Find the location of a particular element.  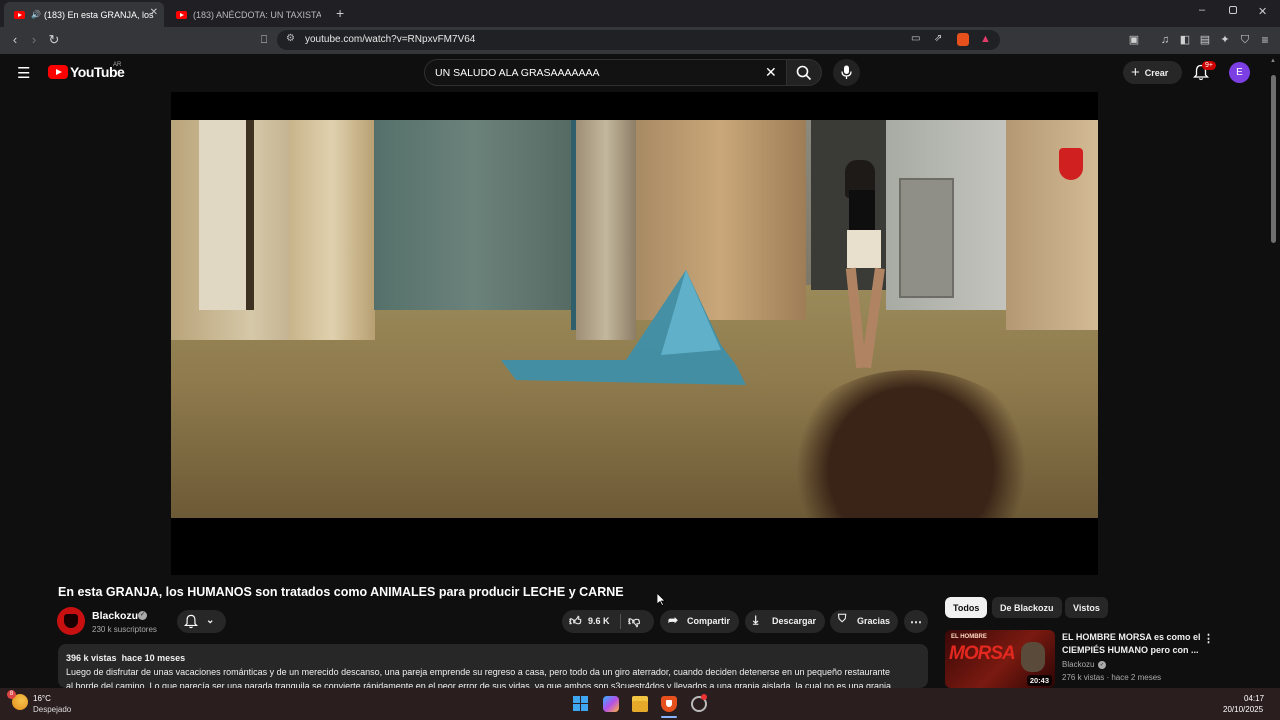

search-button is located at coordinates (804, 72).